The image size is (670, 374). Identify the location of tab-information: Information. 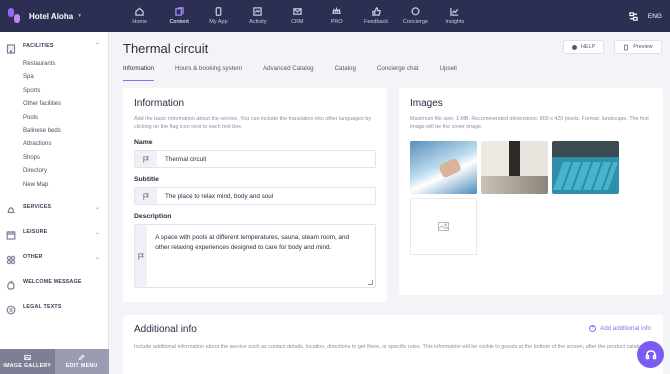
(138, 73).